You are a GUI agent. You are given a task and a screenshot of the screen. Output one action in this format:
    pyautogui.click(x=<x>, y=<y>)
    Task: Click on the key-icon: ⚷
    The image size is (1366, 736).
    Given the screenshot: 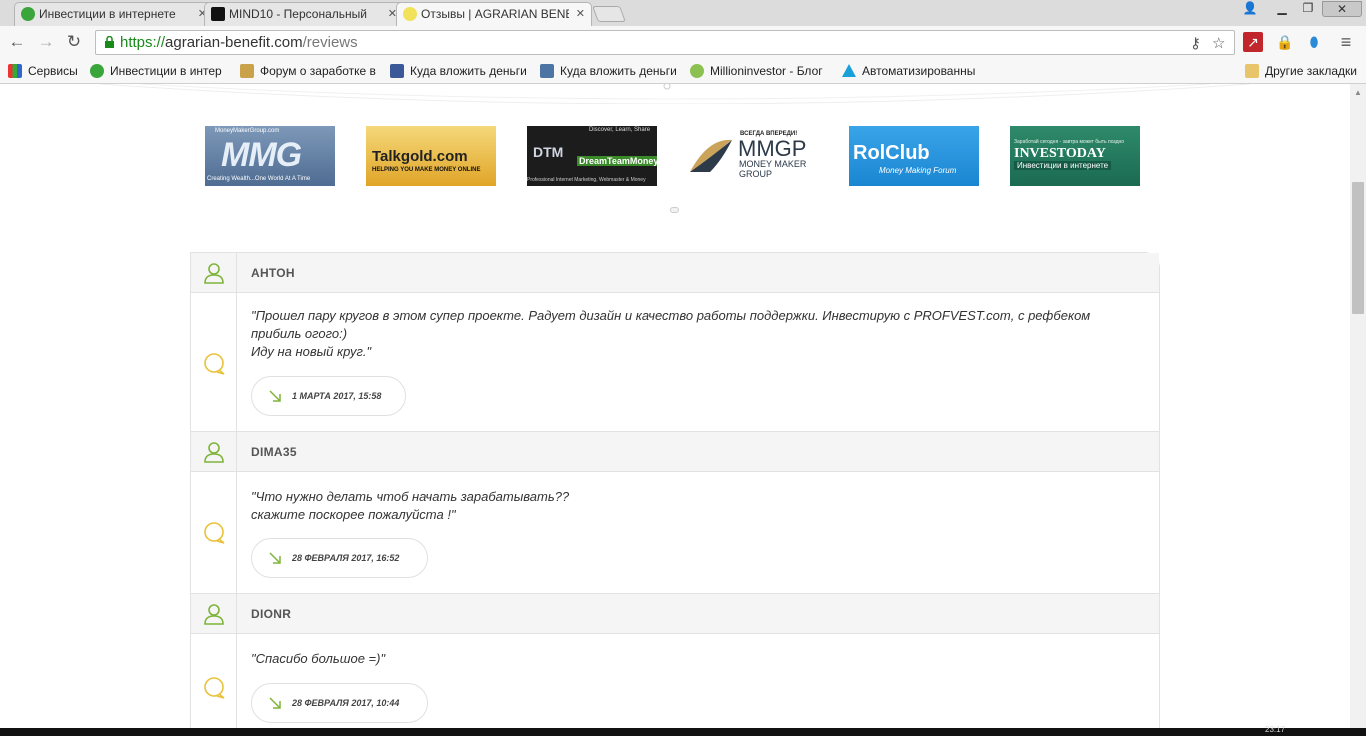 What is the action you would take?
    pyautogui.click(x=1195, y=43)
    